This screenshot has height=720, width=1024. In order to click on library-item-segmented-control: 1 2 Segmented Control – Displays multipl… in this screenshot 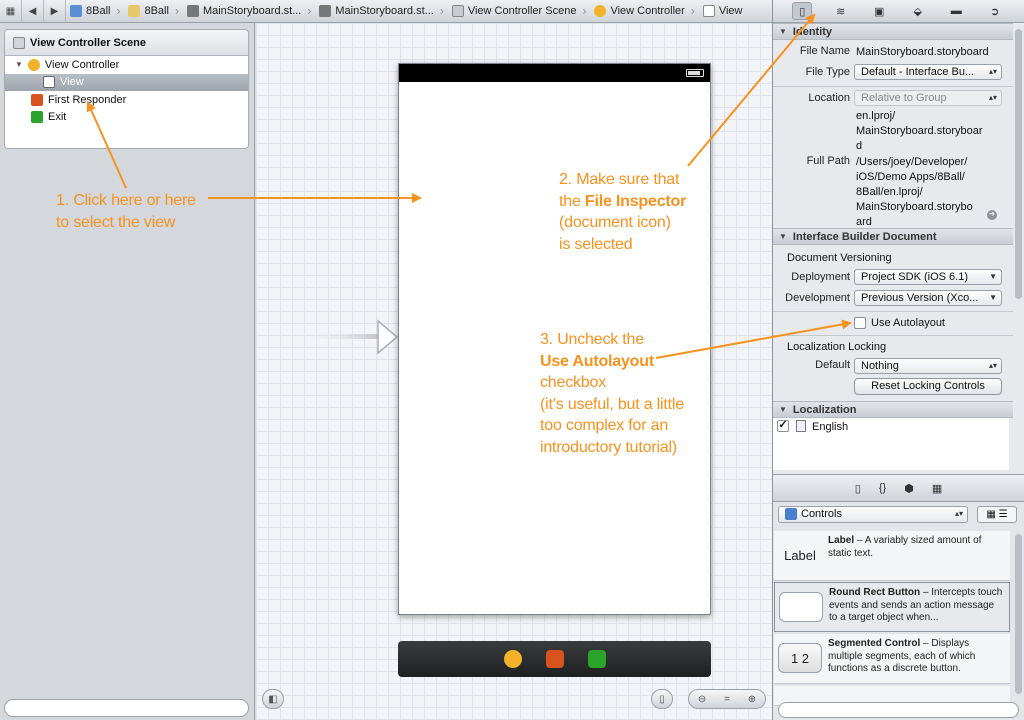, I will do `click(892, 659)`.